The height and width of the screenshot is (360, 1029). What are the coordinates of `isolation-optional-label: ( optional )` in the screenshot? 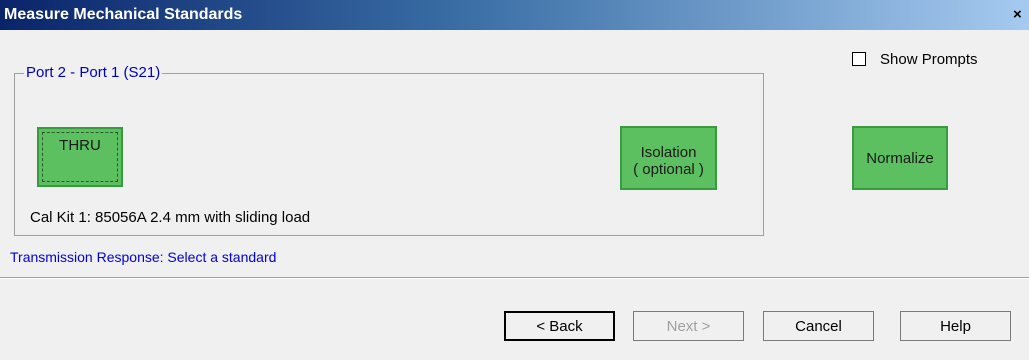 It's located at (668, 169).